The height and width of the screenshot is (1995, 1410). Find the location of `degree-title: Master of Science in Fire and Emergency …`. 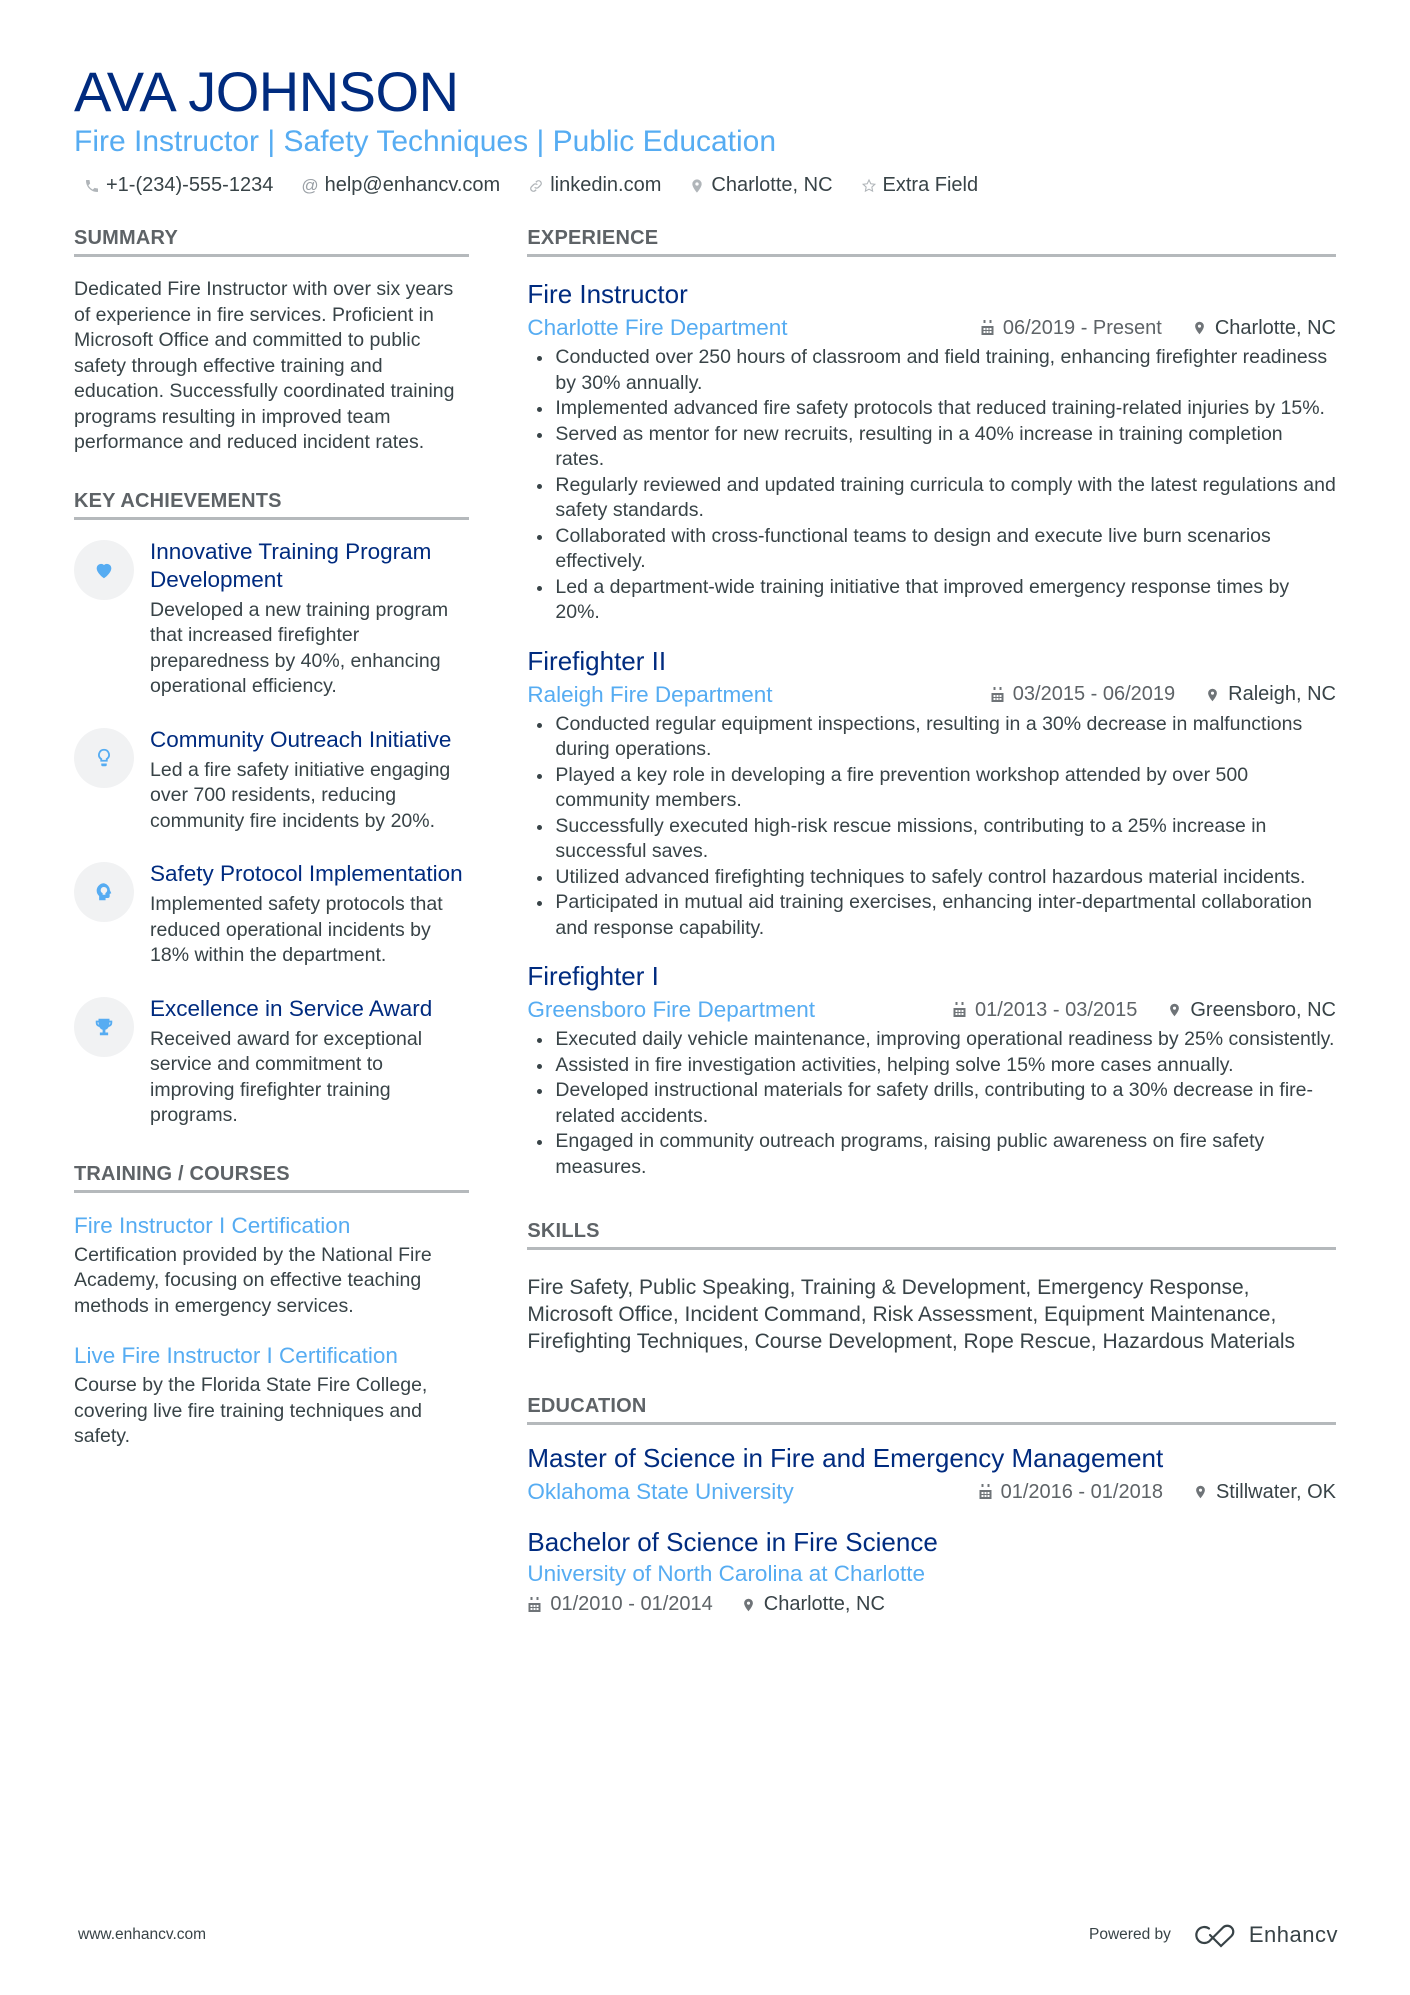

degree-title: Master of Science in Fire and Emergency … is located at coordinates (845, 1458).